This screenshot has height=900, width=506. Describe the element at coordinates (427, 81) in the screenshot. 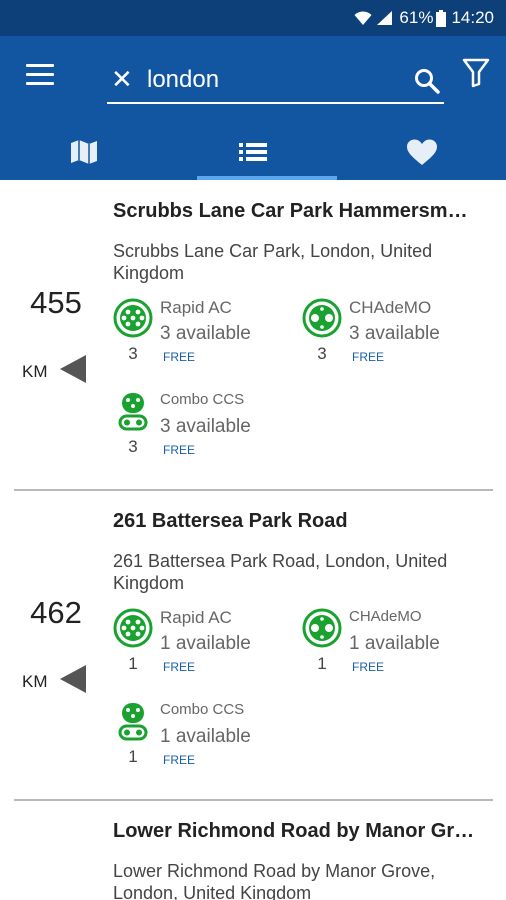

I see `search-icon` at that location.